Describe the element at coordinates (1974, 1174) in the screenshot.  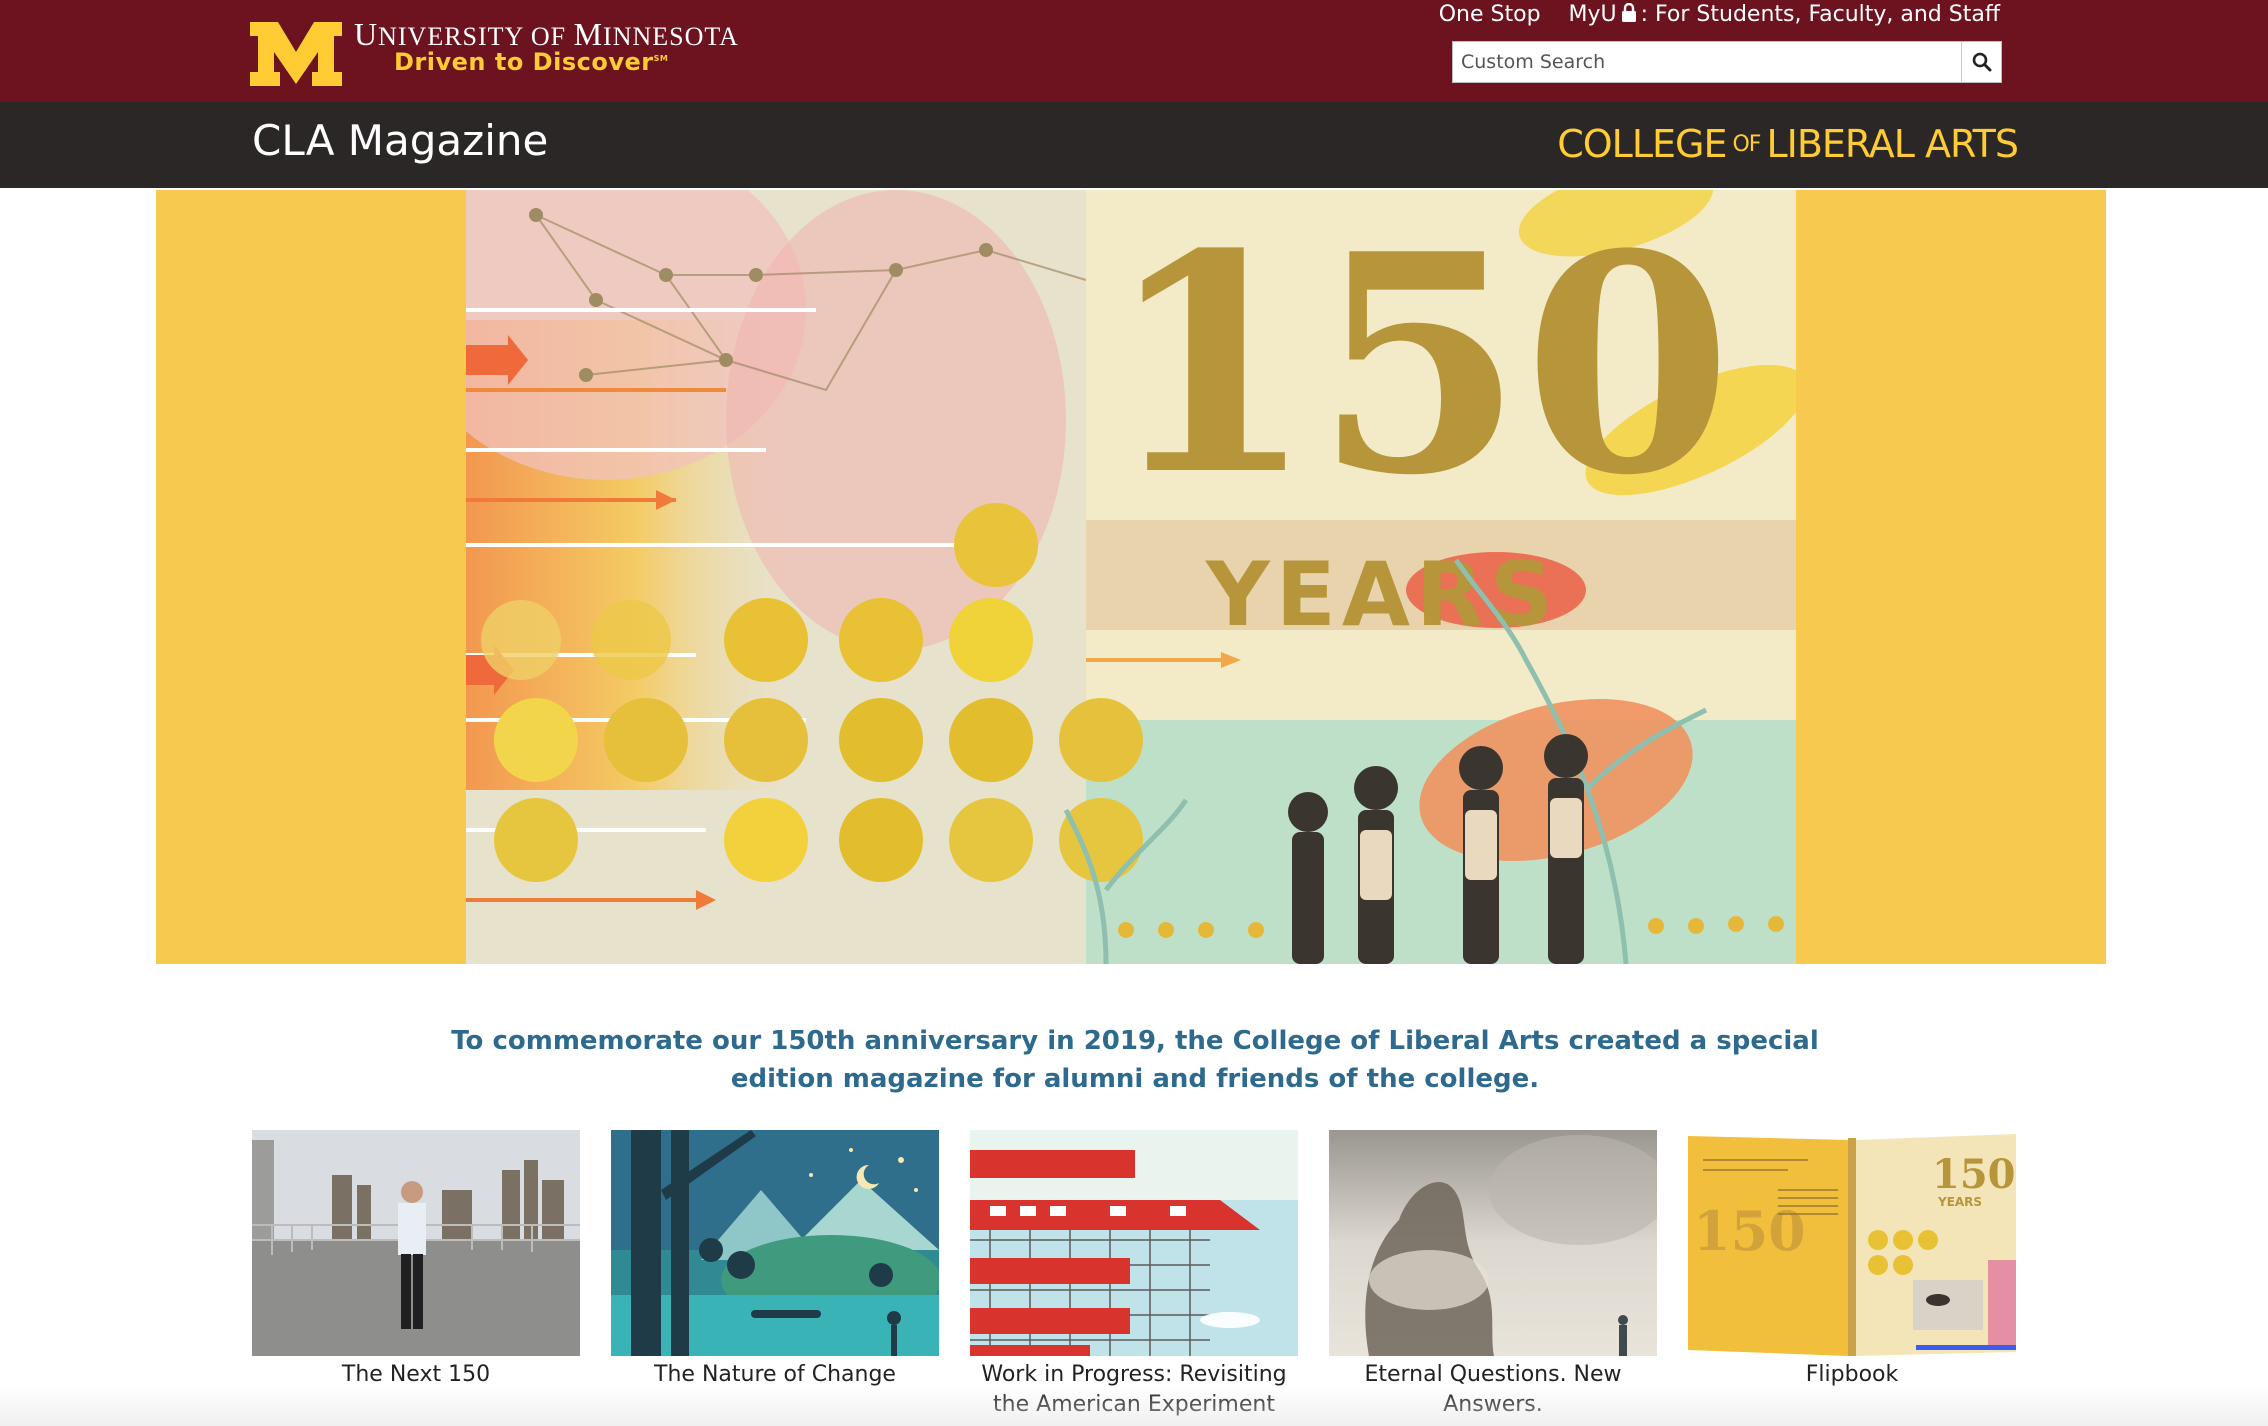
I see `flipbook-number: 150` at that location.